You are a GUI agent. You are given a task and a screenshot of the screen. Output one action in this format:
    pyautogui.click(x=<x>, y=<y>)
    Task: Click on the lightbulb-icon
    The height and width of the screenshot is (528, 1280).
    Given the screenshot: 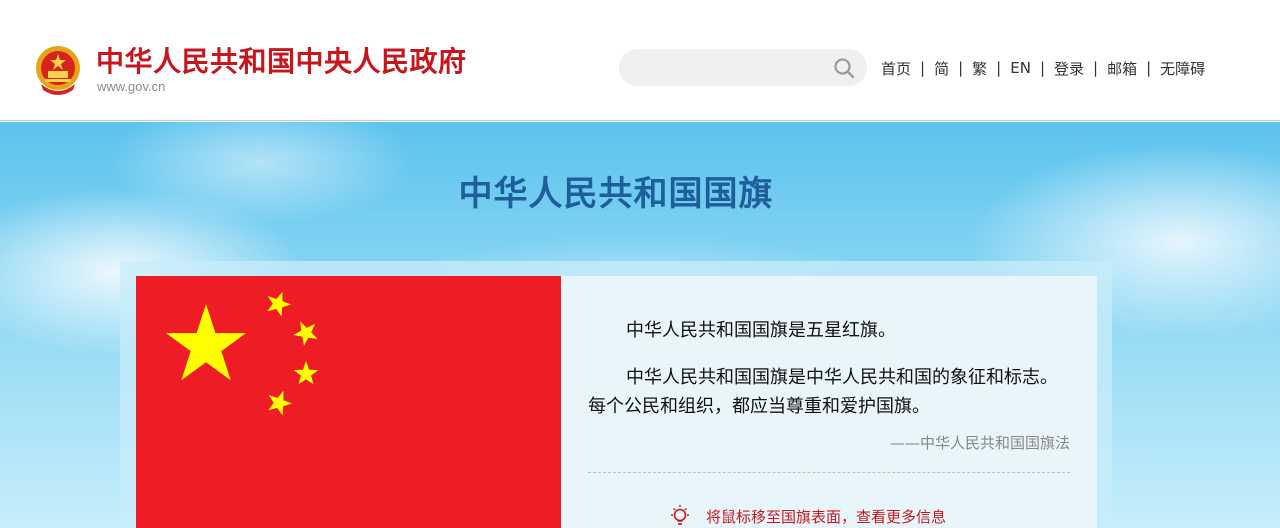 What is the action you would take?
    pyautogui.click(x=680, y=515)
    